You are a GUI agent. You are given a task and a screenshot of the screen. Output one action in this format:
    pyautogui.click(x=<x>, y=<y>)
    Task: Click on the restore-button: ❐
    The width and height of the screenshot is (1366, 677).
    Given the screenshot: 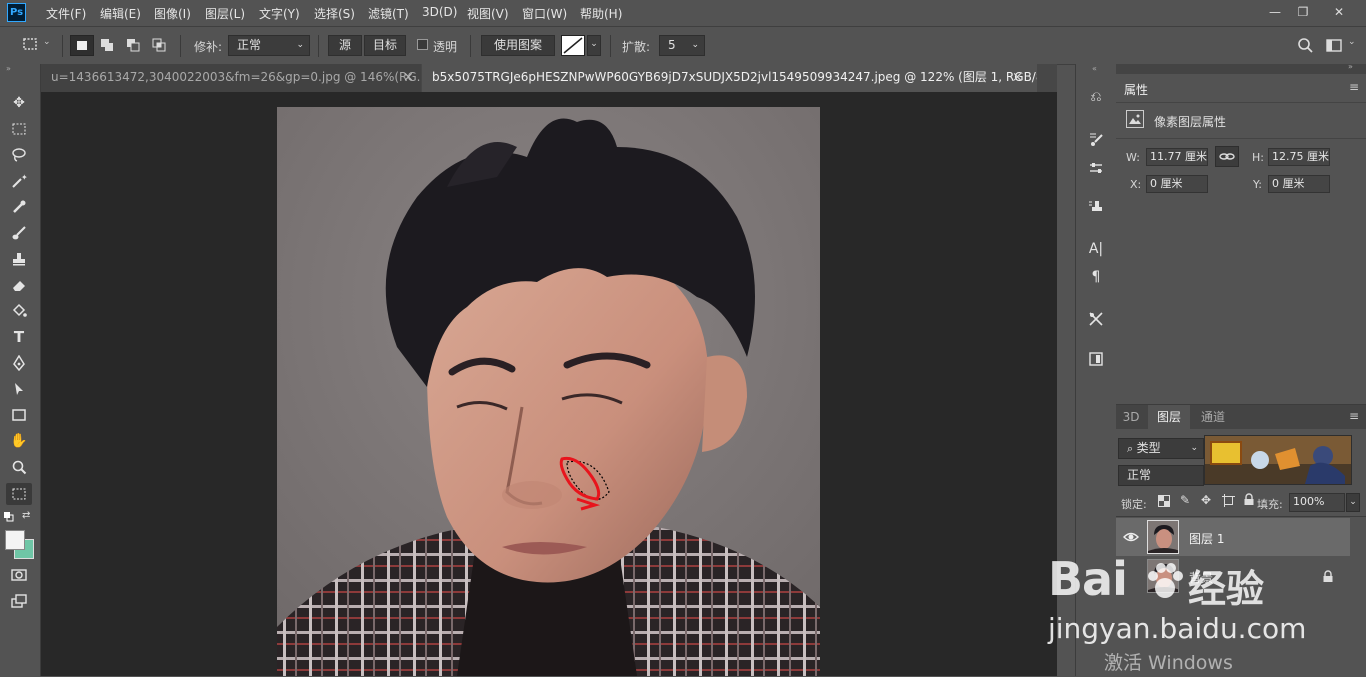 What is the action you would take?
    pyautogui.click(x=1303, y=12)
    